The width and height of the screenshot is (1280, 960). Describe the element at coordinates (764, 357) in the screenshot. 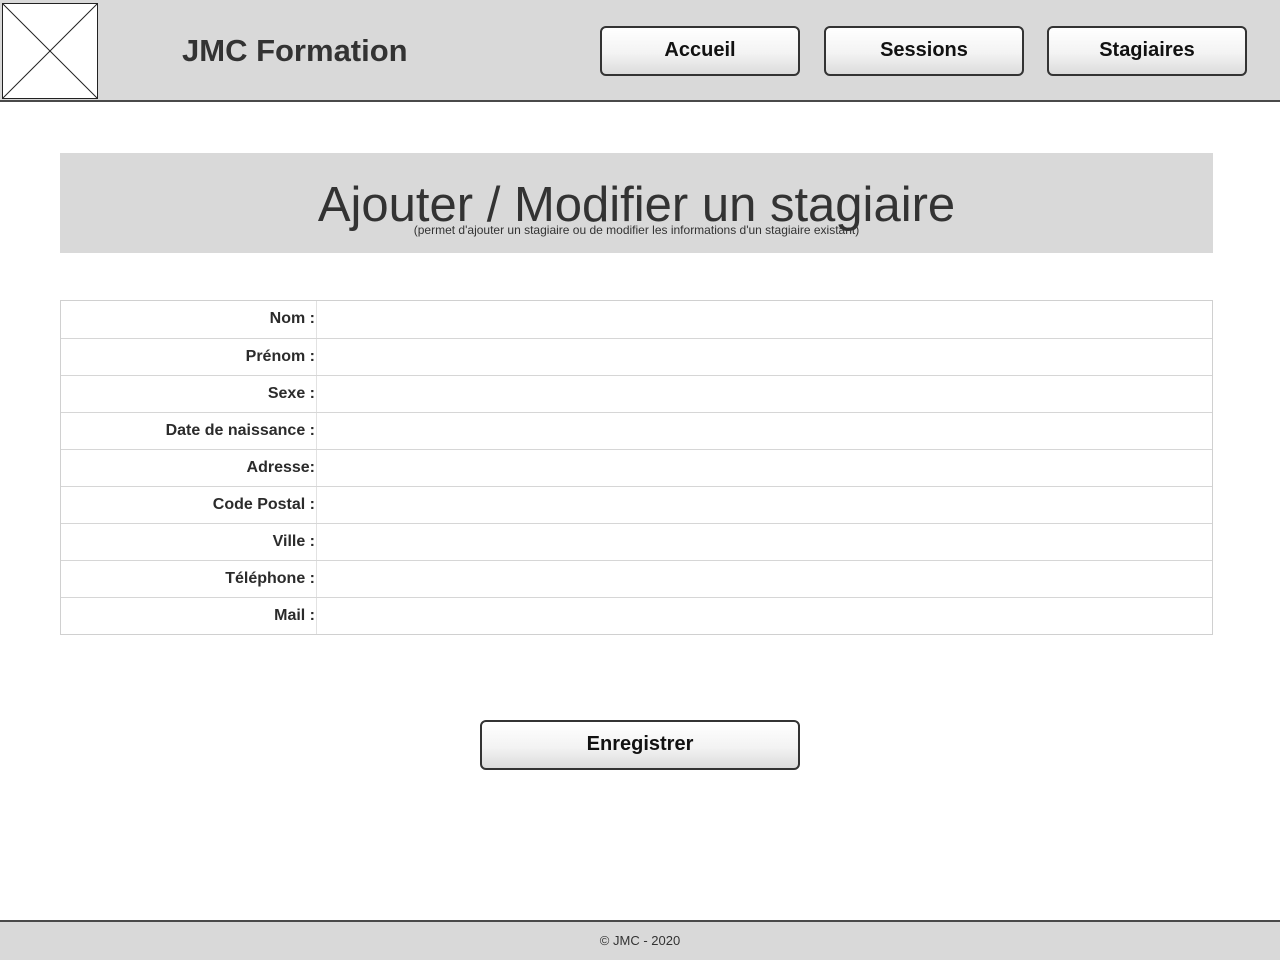

I see `prenom-field` at that location.